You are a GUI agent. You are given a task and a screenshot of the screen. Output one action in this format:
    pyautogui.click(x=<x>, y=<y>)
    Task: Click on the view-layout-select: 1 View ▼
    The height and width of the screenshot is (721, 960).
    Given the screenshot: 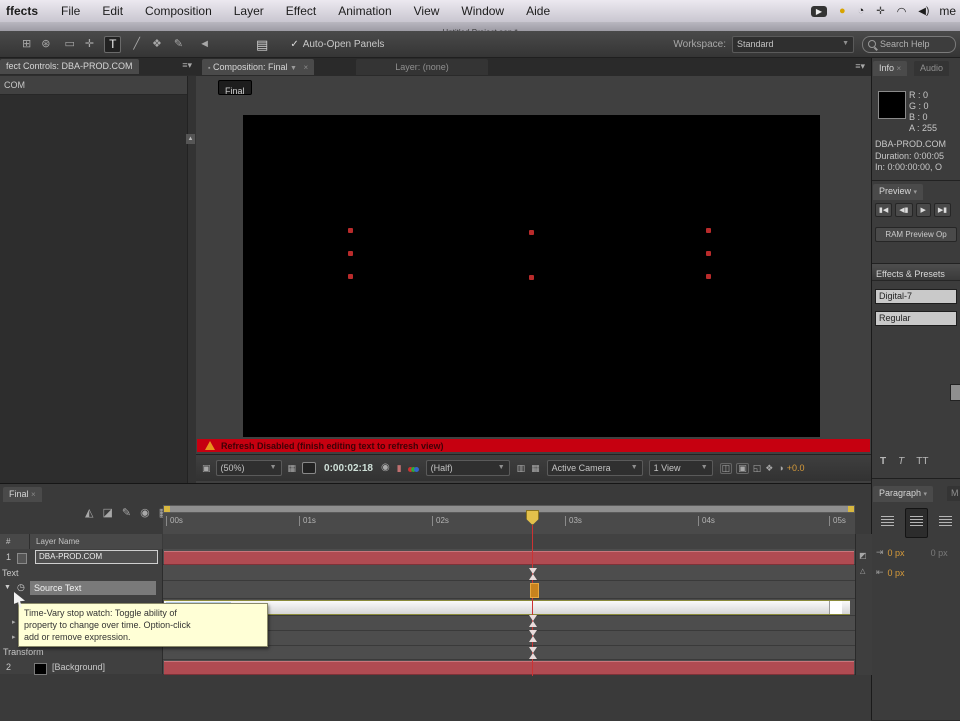 What is the action you would take?
    pyautogui.click(x=680, y=468)
    